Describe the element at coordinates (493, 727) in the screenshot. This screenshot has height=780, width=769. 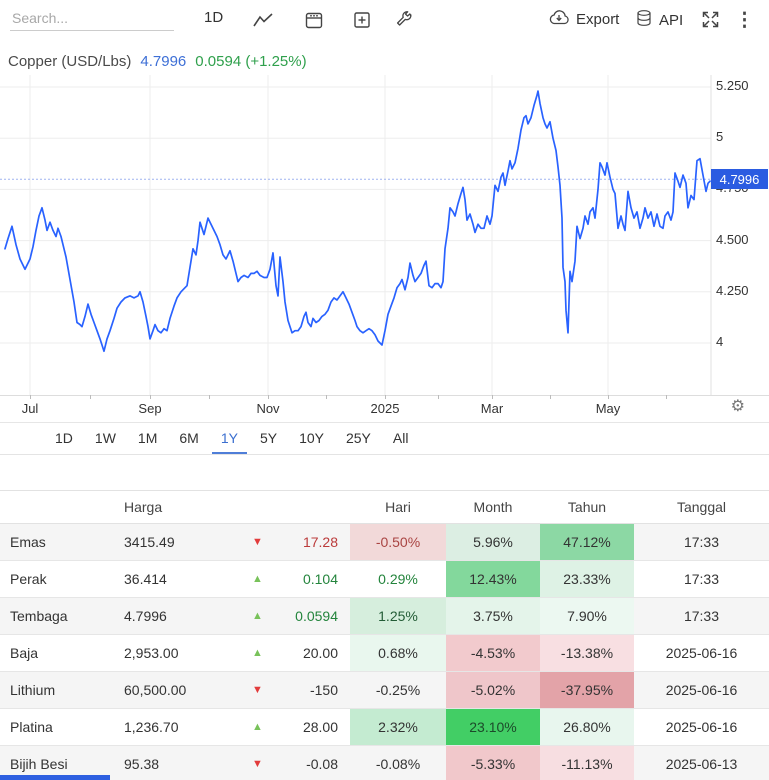
I see `month-percent: 23.10%` at that location.